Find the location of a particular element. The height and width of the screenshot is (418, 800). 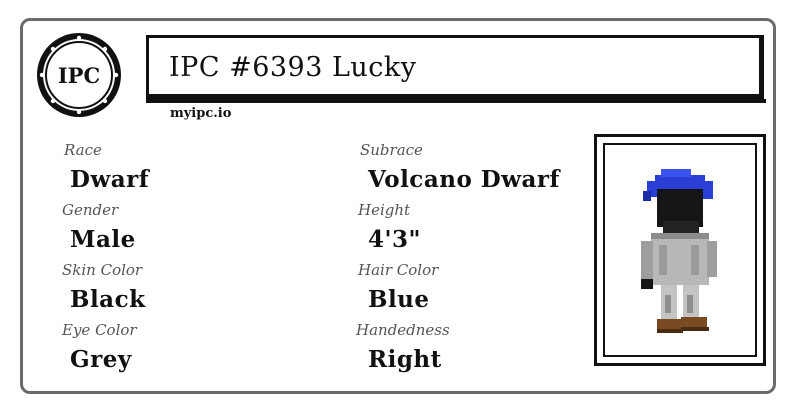

eye-color-value: Grey is located at coordinates (101, 359).